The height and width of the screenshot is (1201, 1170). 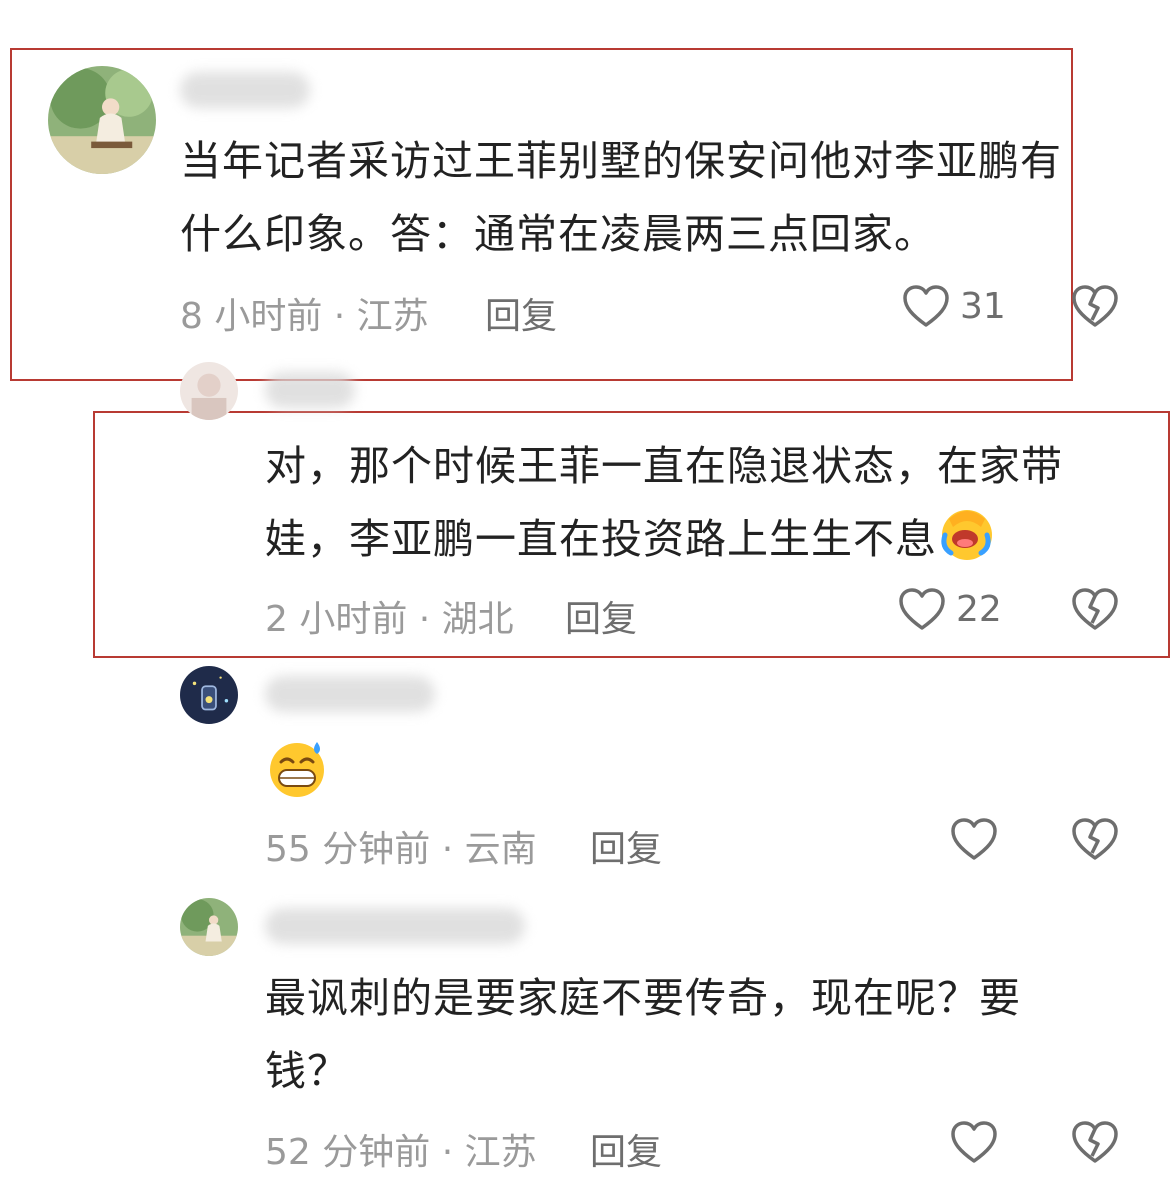 What do you see at coordinates (643, 998) in the screenshot?
I see `comment-text-line-1: 最讽刺的是要家庭不要传奇，现在呢？要` at bounding box center [643, 998].